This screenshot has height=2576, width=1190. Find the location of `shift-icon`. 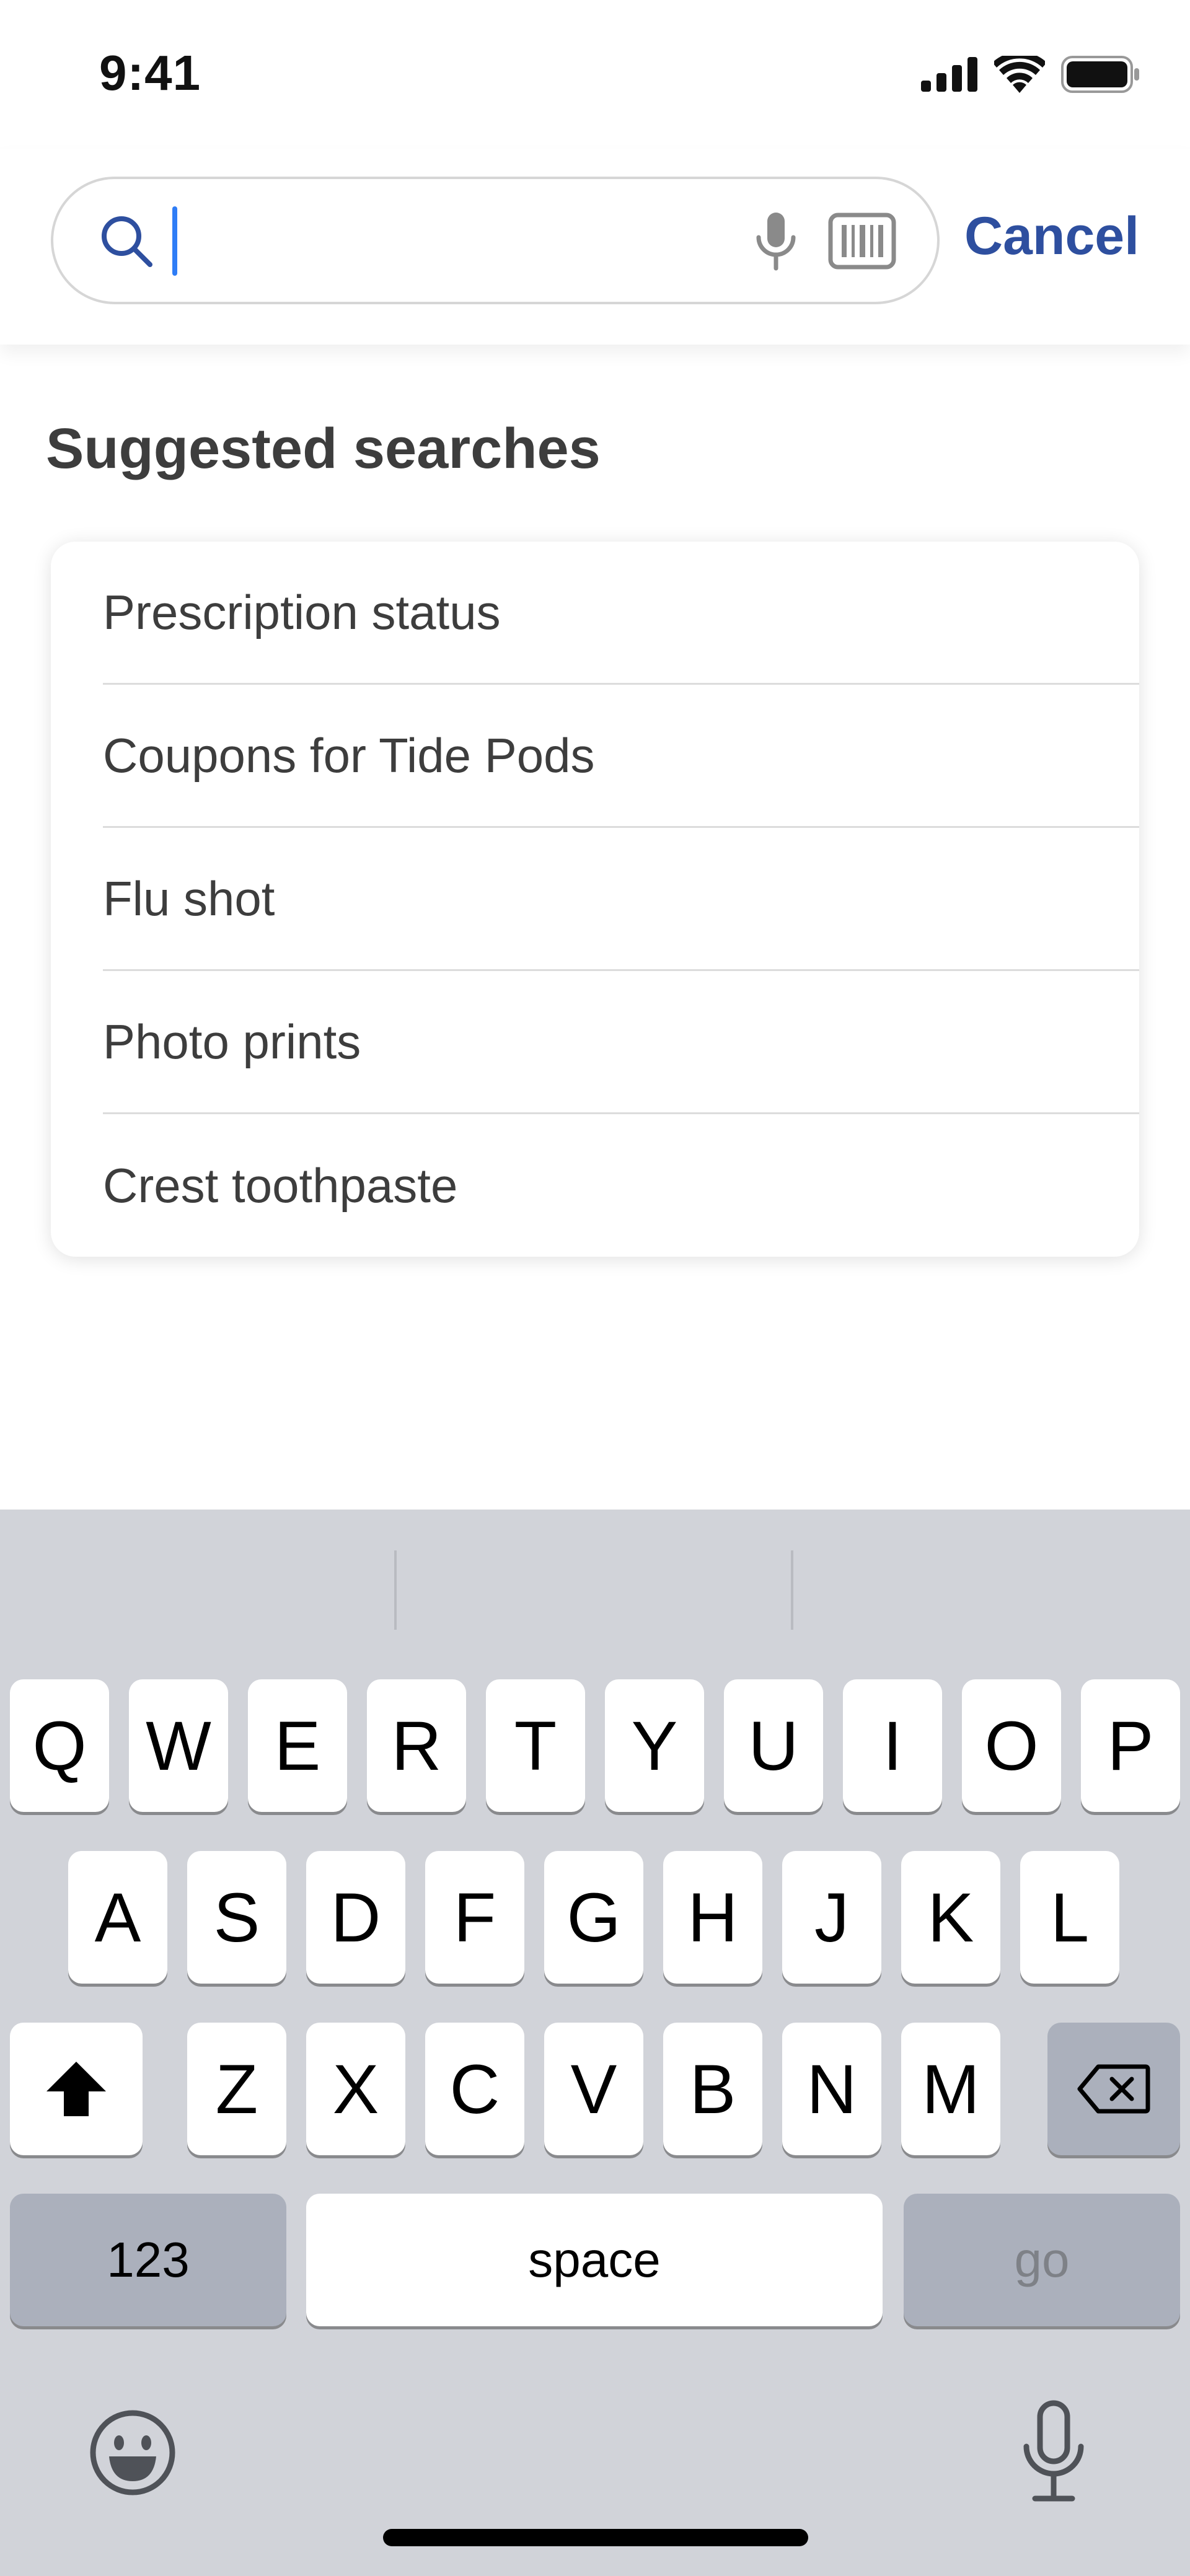

shift-icon is located at coordinates (76, 2089).